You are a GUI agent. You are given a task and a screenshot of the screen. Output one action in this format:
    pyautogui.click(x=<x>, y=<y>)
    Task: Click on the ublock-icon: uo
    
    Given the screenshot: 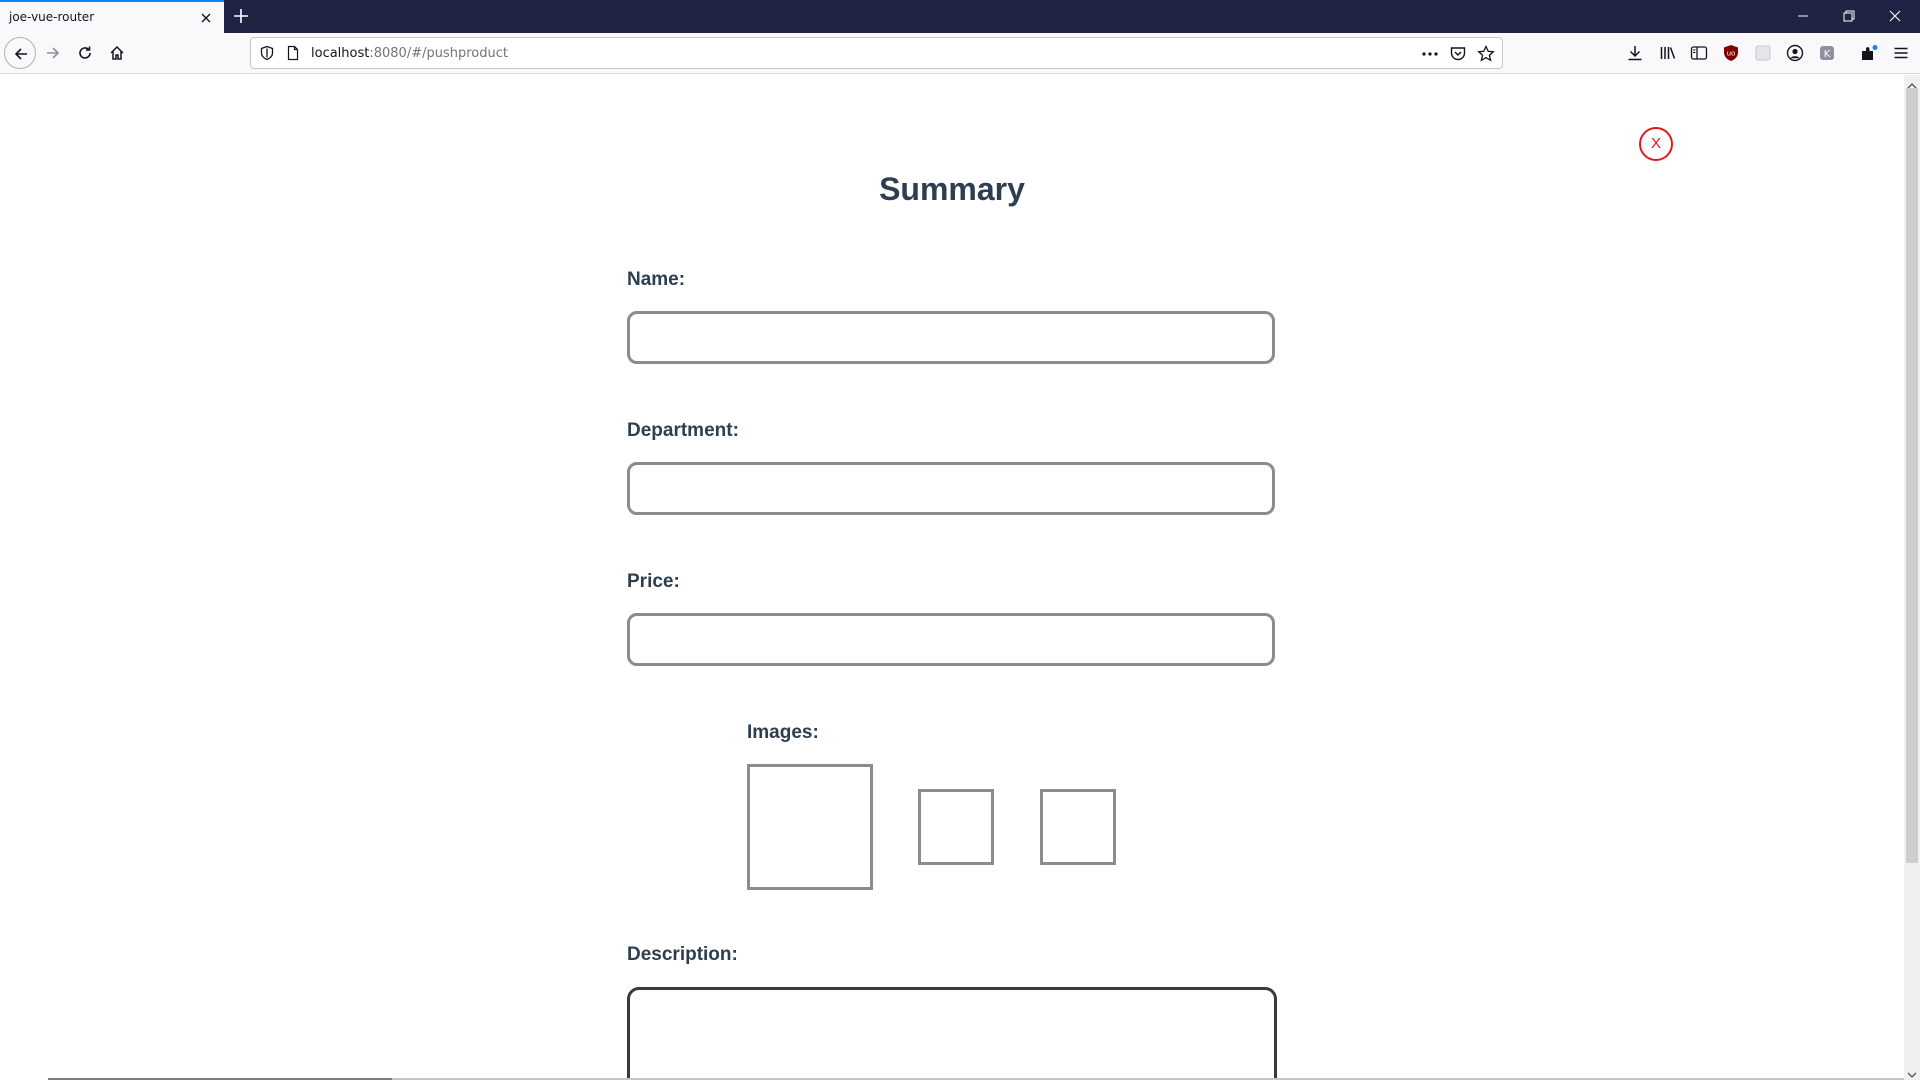 What is the action you would take?
    pyautogui.click(x=1731, y=53)
    